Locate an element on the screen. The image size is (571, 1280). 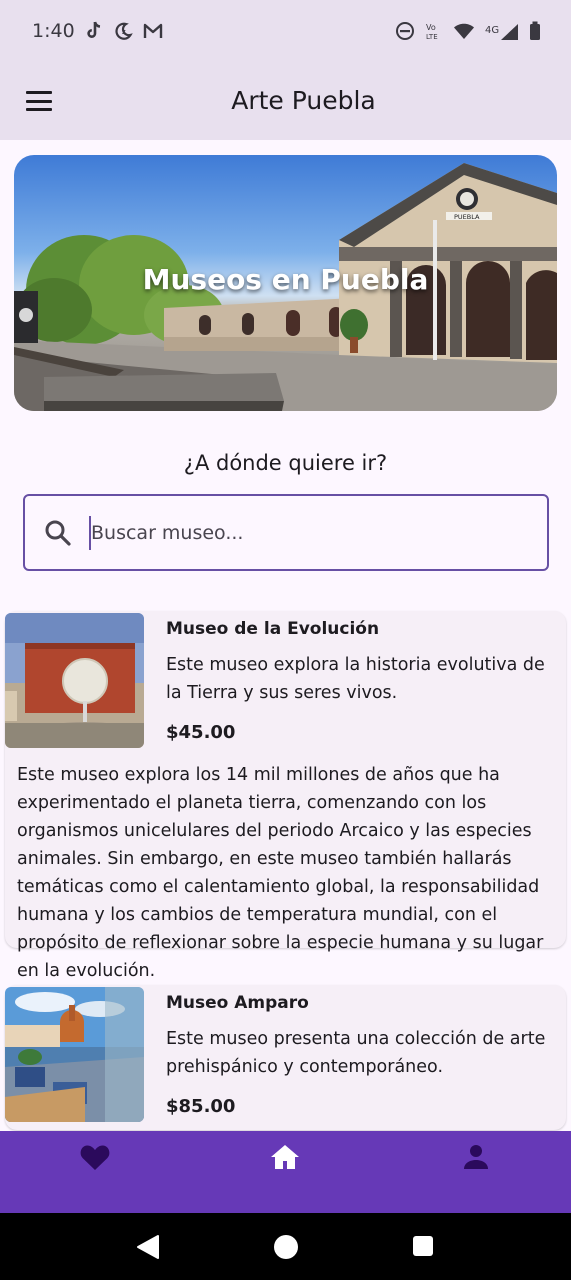
app-title: Arte Puebla is located at coordinates (303, 100).